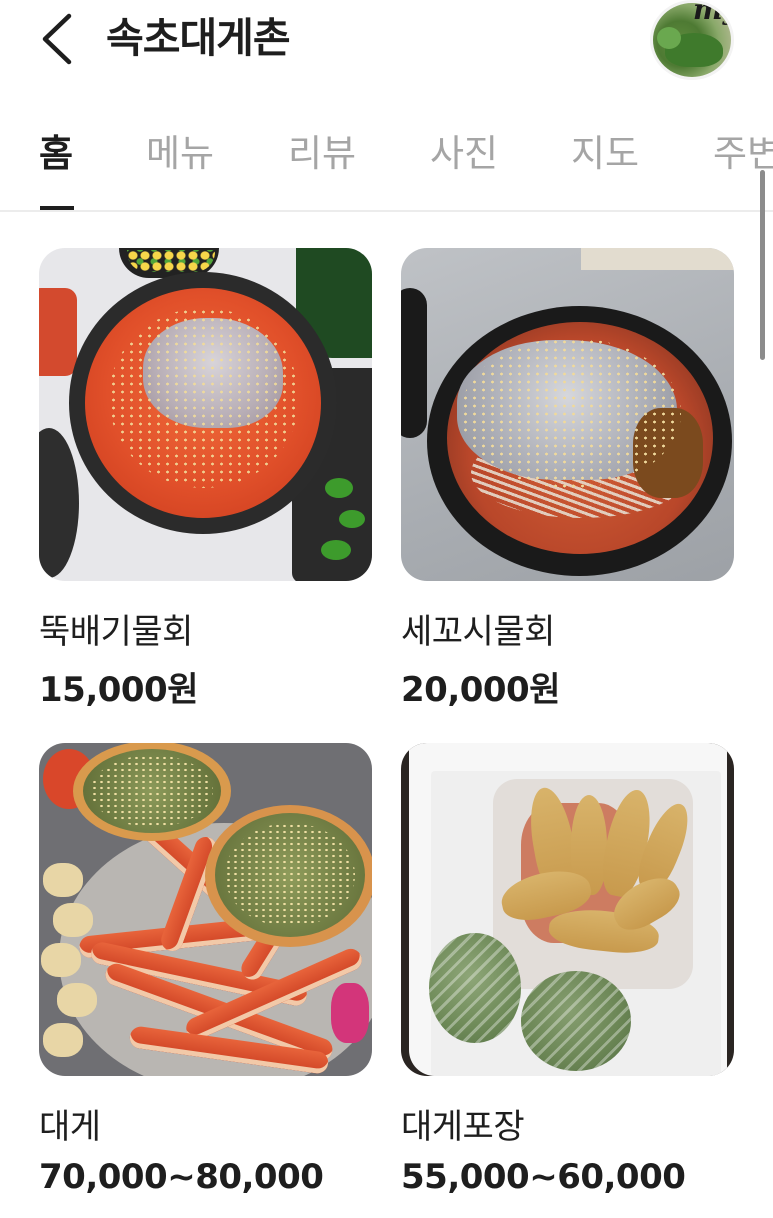 Image resolution: width=773 pixels, height=1218 pixels. Describe the element at coordinates (180, 154) in the screenshot. I see `tab-menu: 메뉴` at that location.